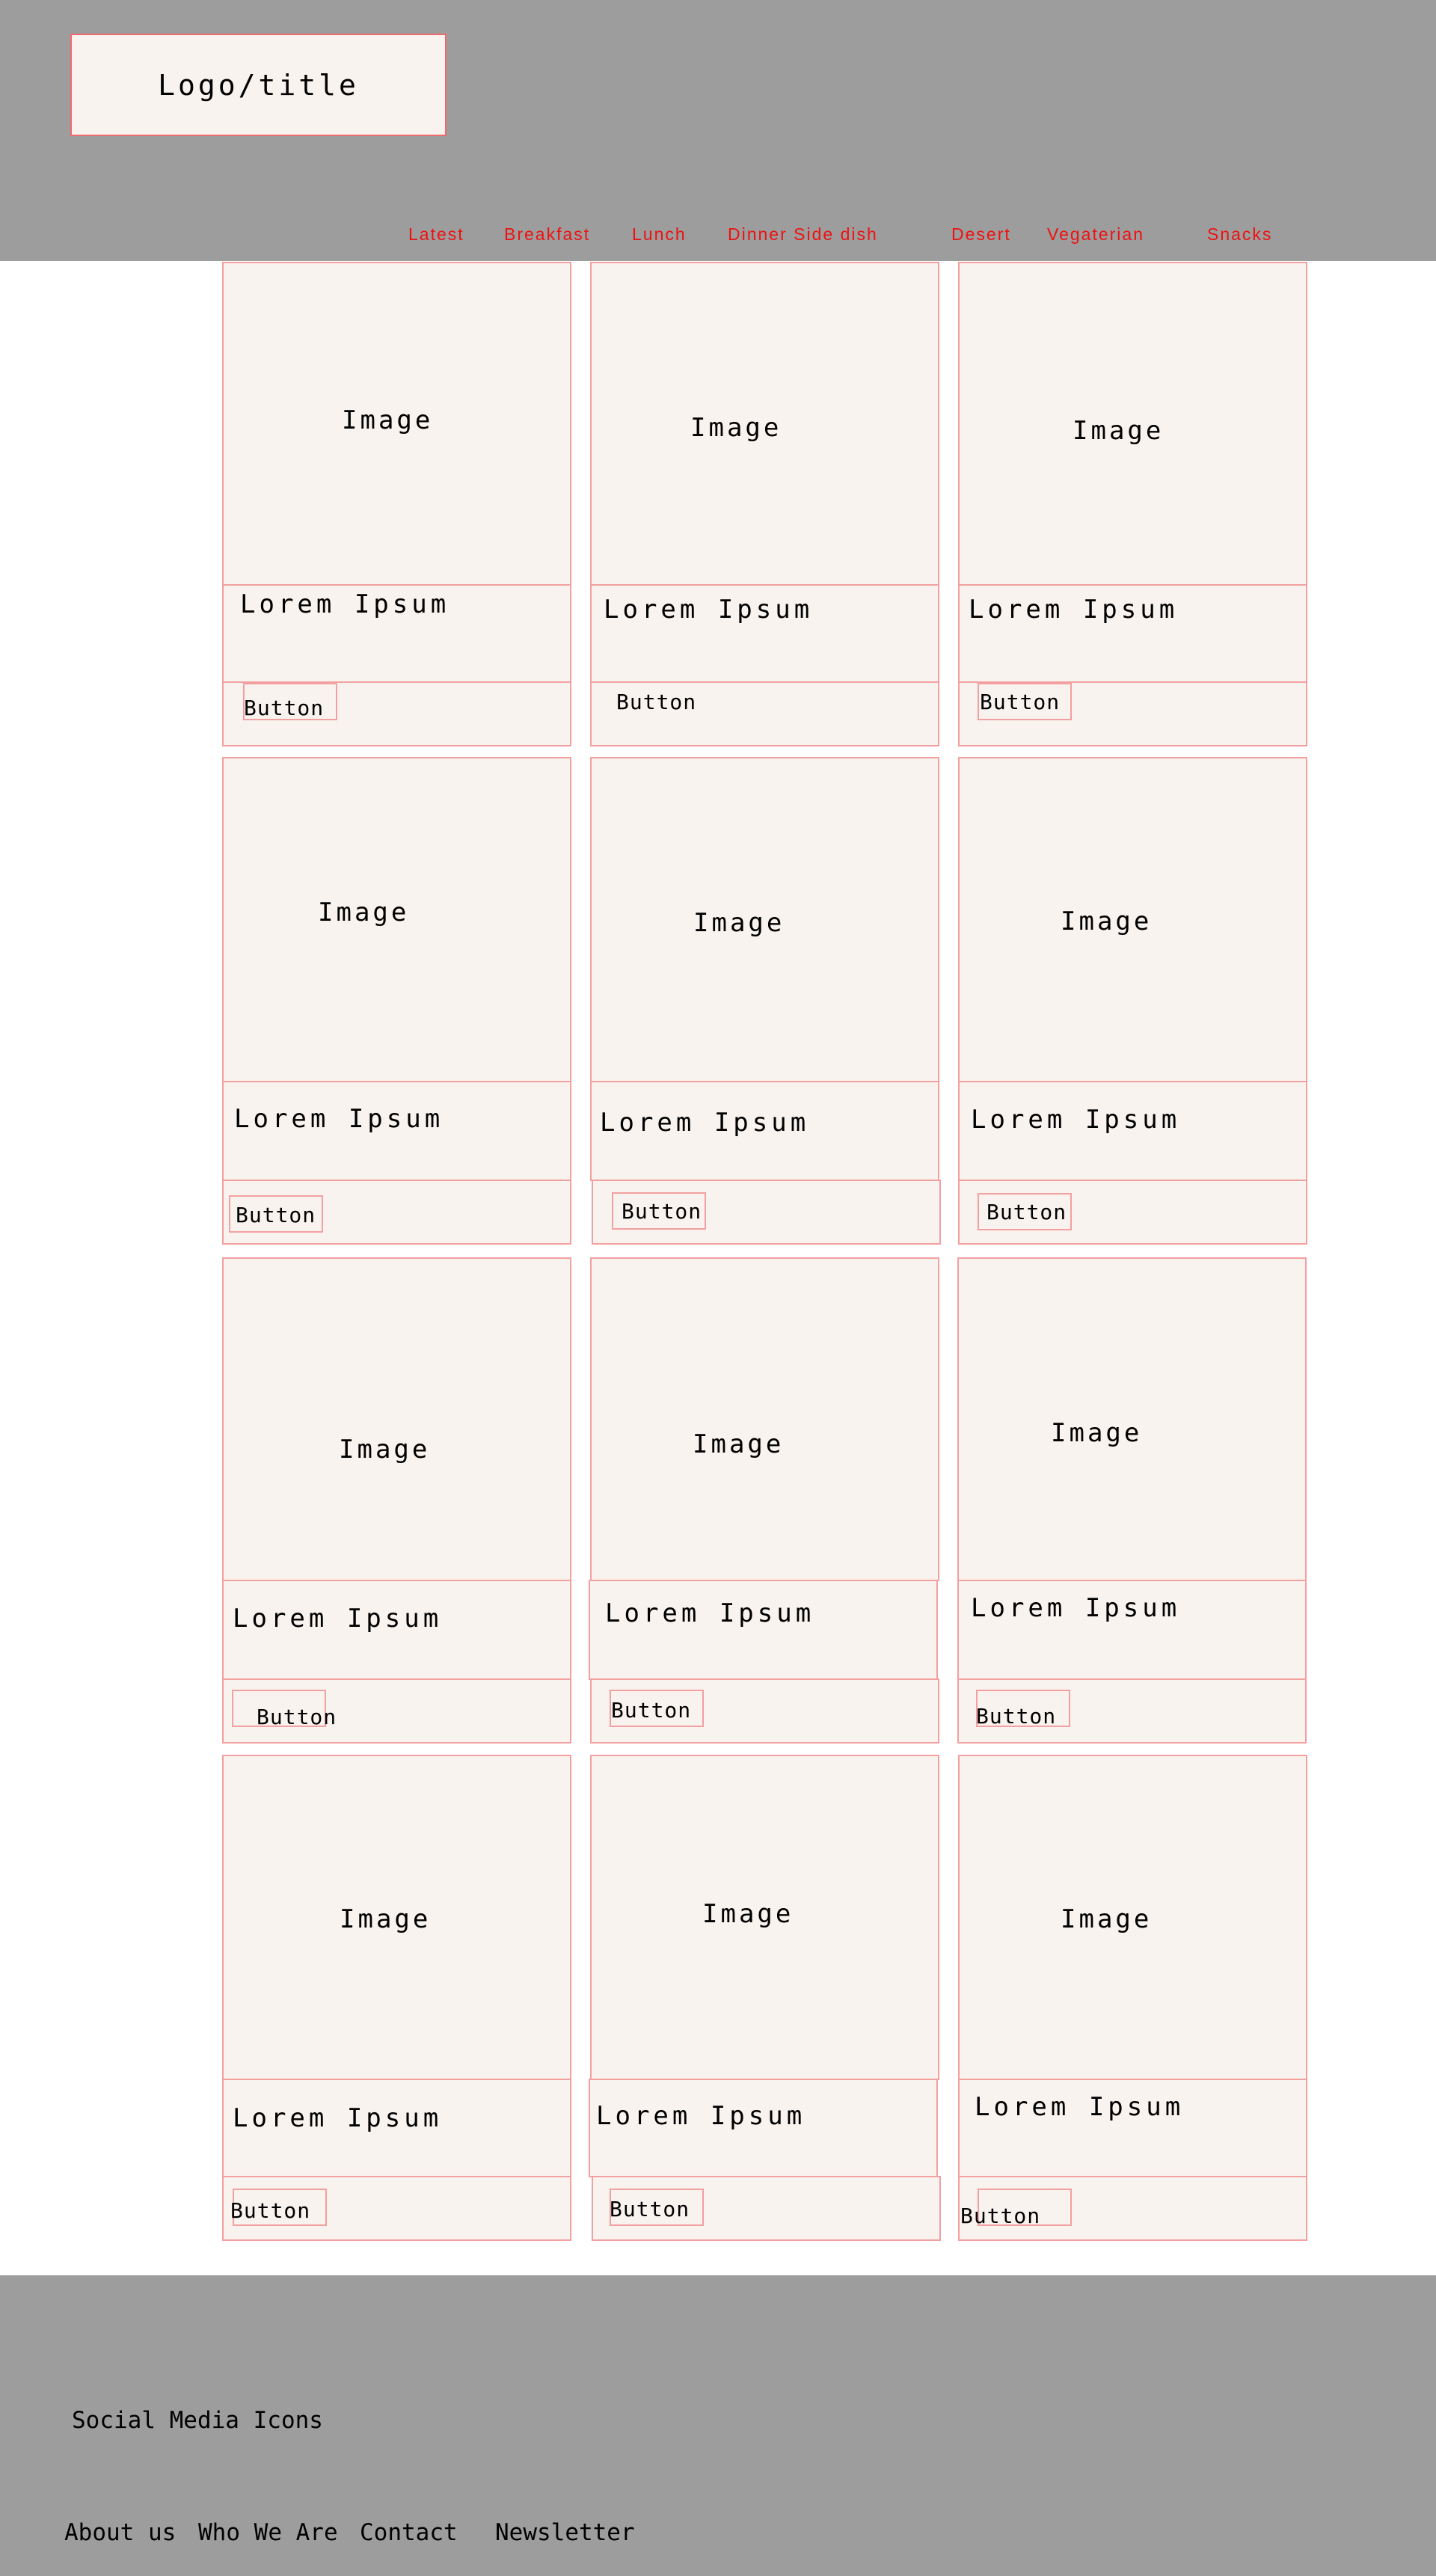 The image size is (1436, 2576). Describe the element at coordinates (268, 2532) in the screenshot. I see `footer-link-who-we-are: Who We Are` at that location.